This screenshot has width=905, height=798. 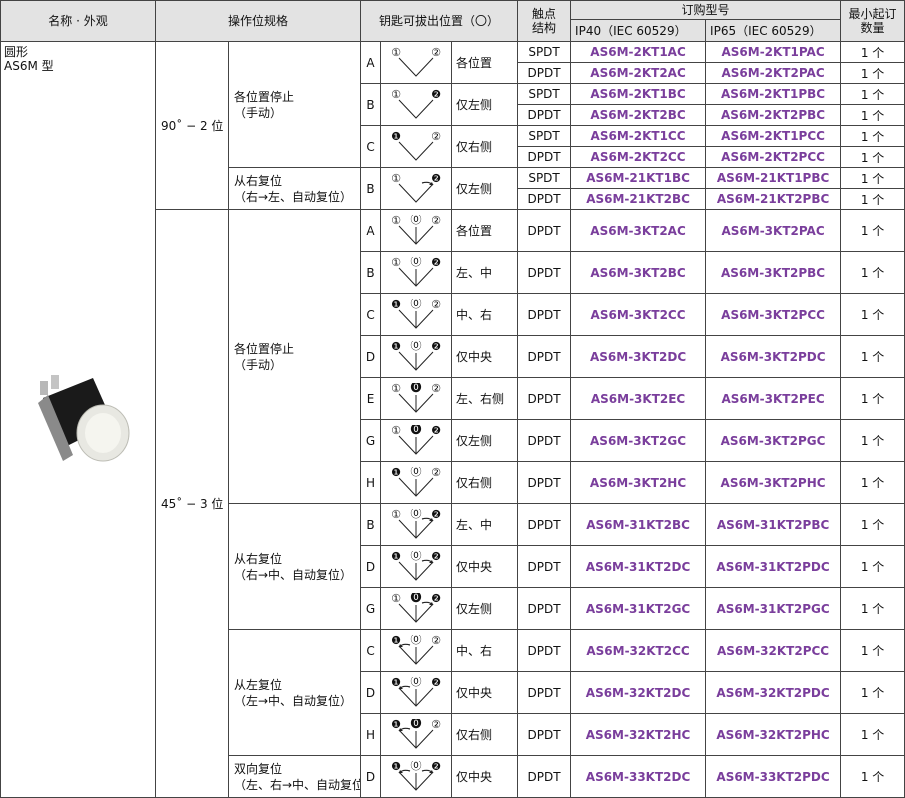 What do you see at coordinates (258, 180) in the screenshot?
I see `operation-group-title: 从右复位` at bounding box center [258, 180].